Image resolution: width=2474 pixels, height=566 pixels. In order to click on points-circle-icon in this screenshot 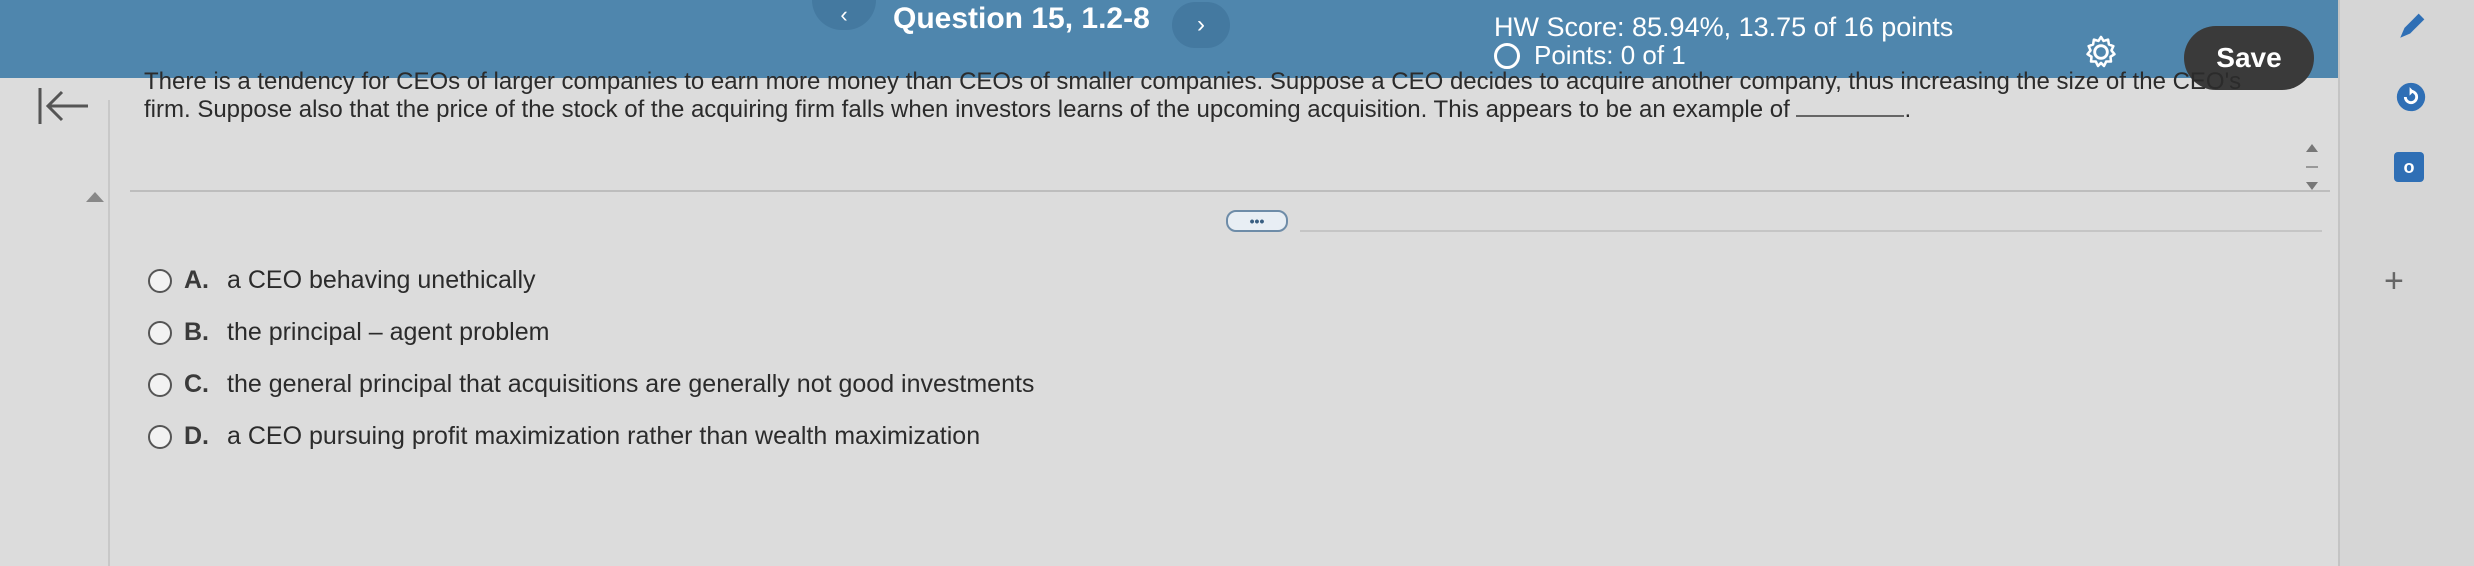, I will do `click(1507, 55)`.